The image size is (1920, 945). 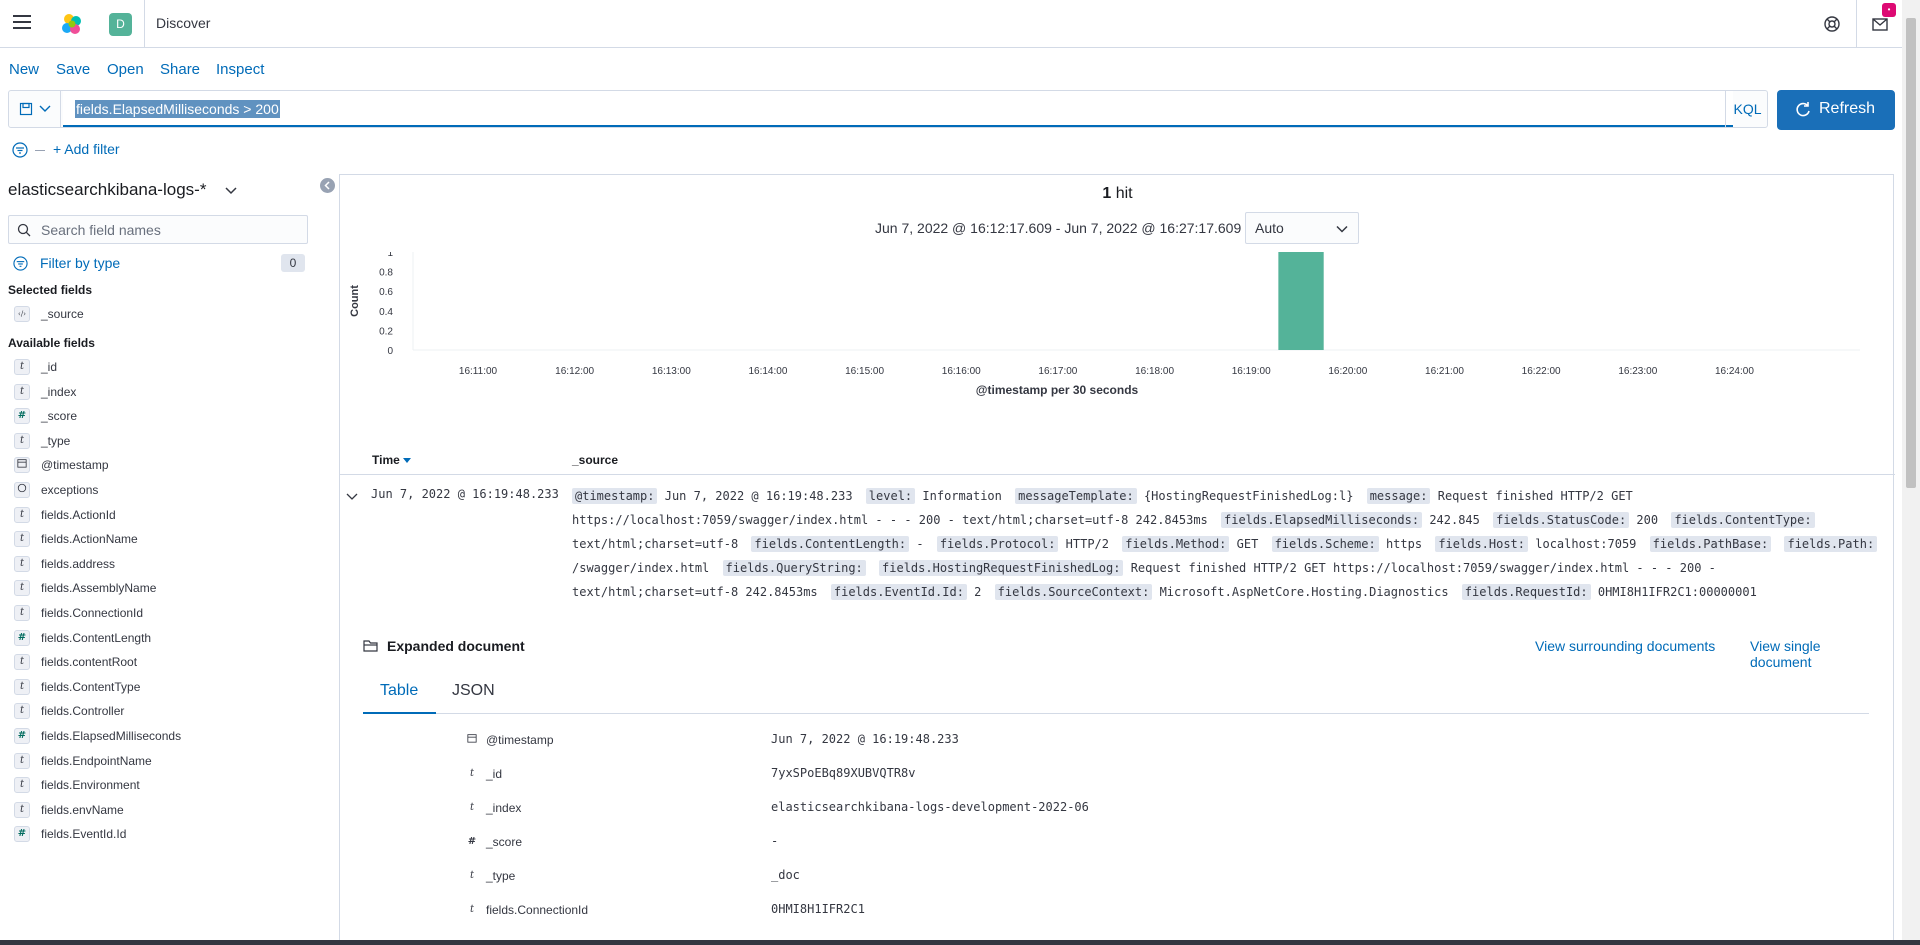 I want to click on filter-separator, so click(x=40, y=150).